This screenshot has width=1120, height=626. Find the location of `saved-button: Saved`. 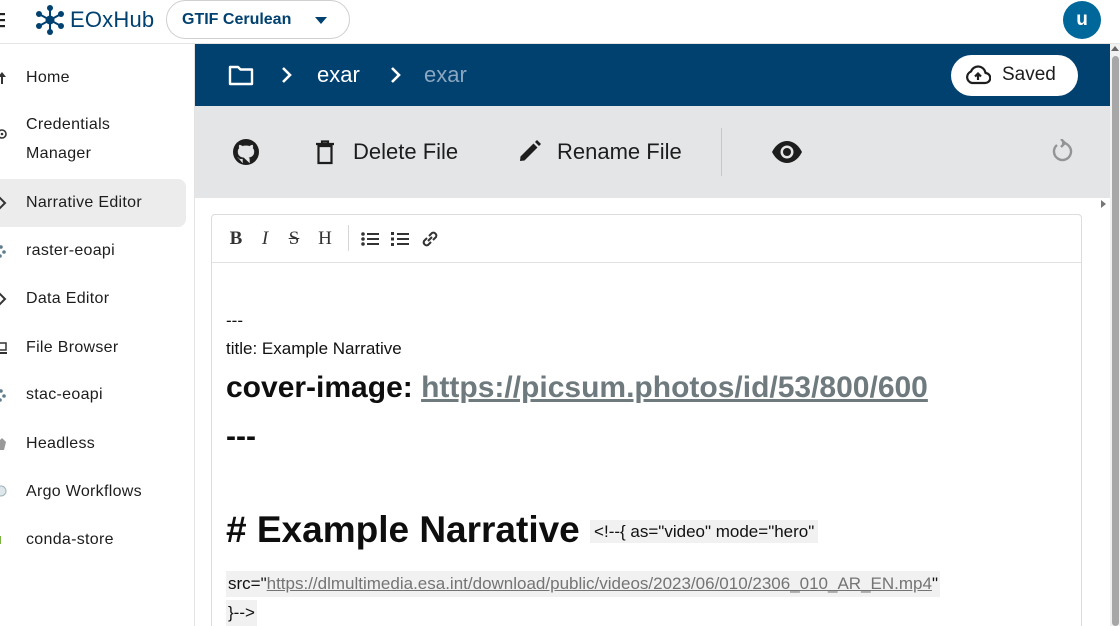

saved-button: Saved is located at coordinates (1014, 75).